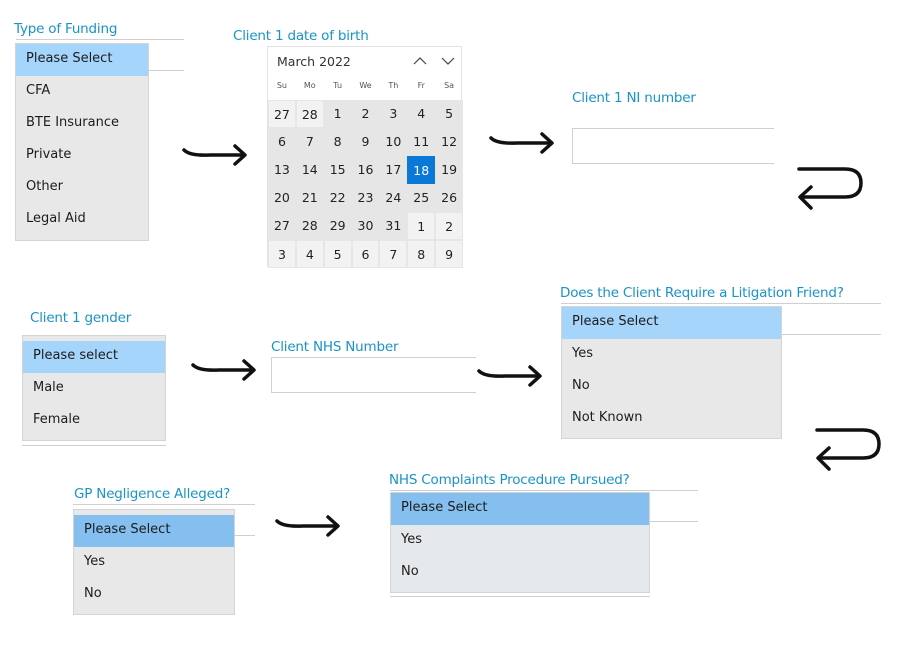 The height and width of the screenshot is (660, 913). What do you see at coordinates (366, 114) in the screenshot?
I see `calendar-day: 2` at bounding box center [366, 114].